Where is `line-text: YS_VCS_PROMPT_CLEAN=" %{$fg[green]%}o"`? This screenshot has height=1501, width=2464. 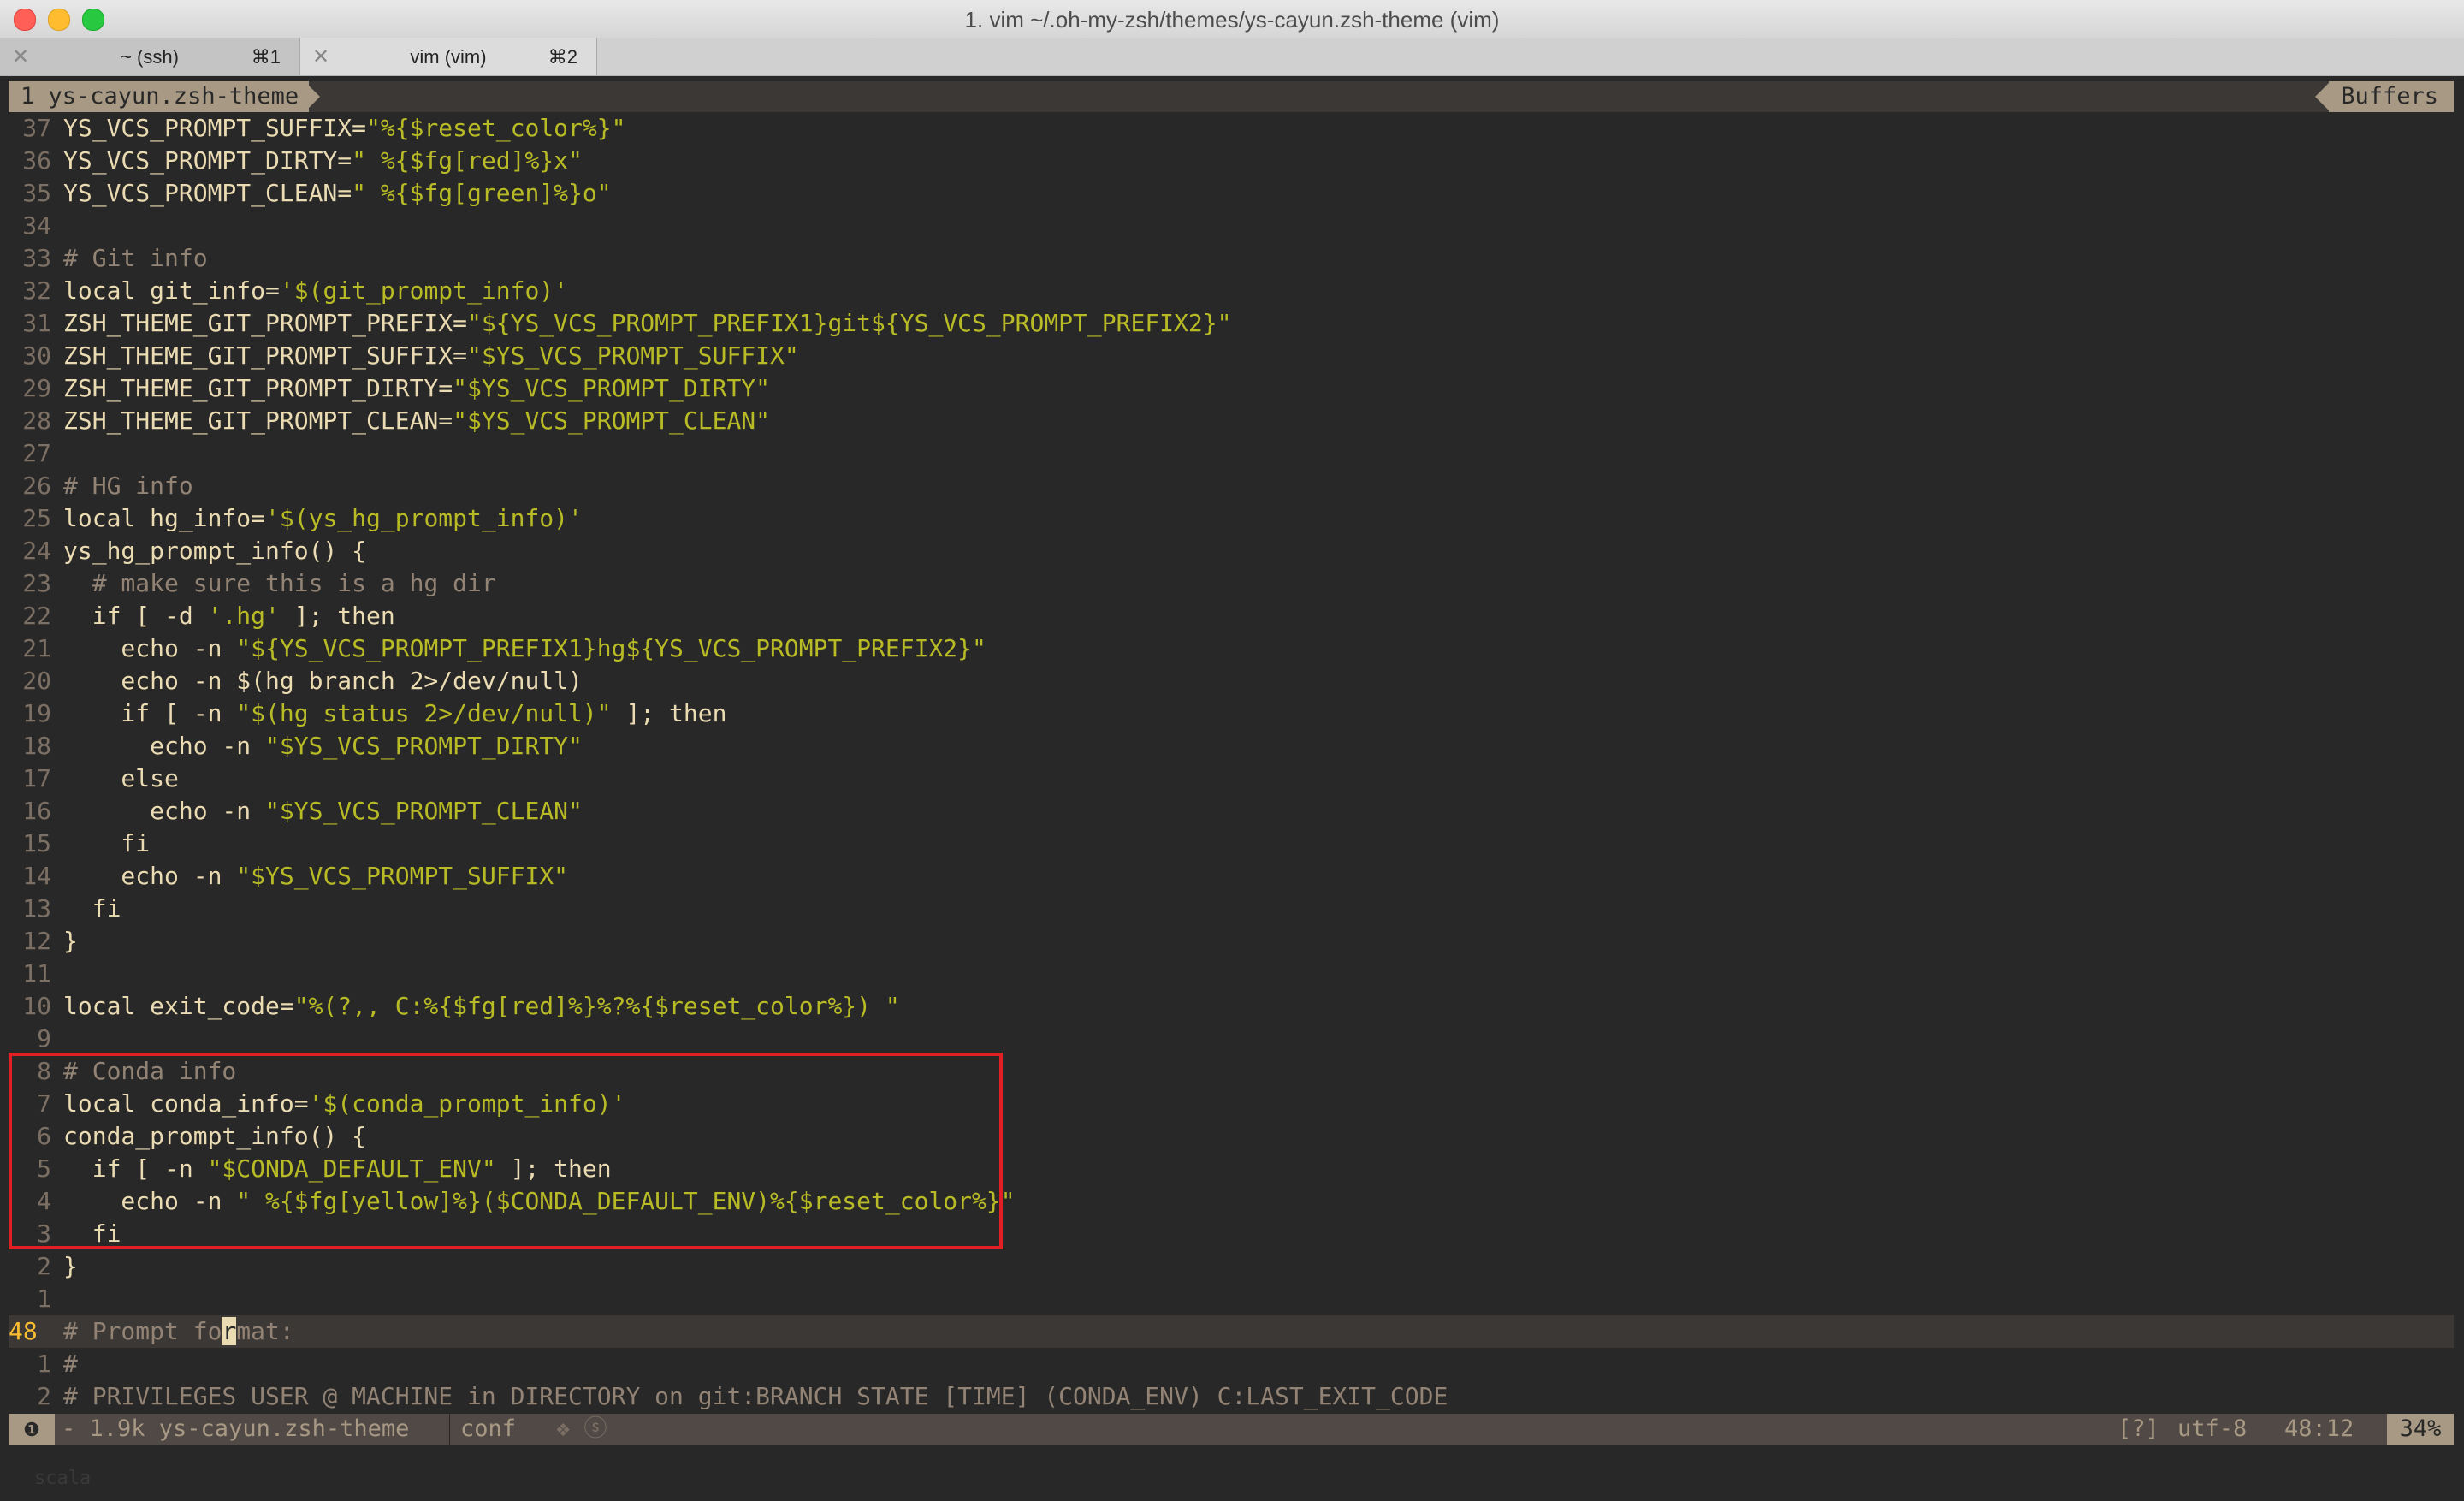 line-text: YS_VCS_PROMPT_CLEAN=" %{$fg[green]%}o" is located at coordinates (337, 193).